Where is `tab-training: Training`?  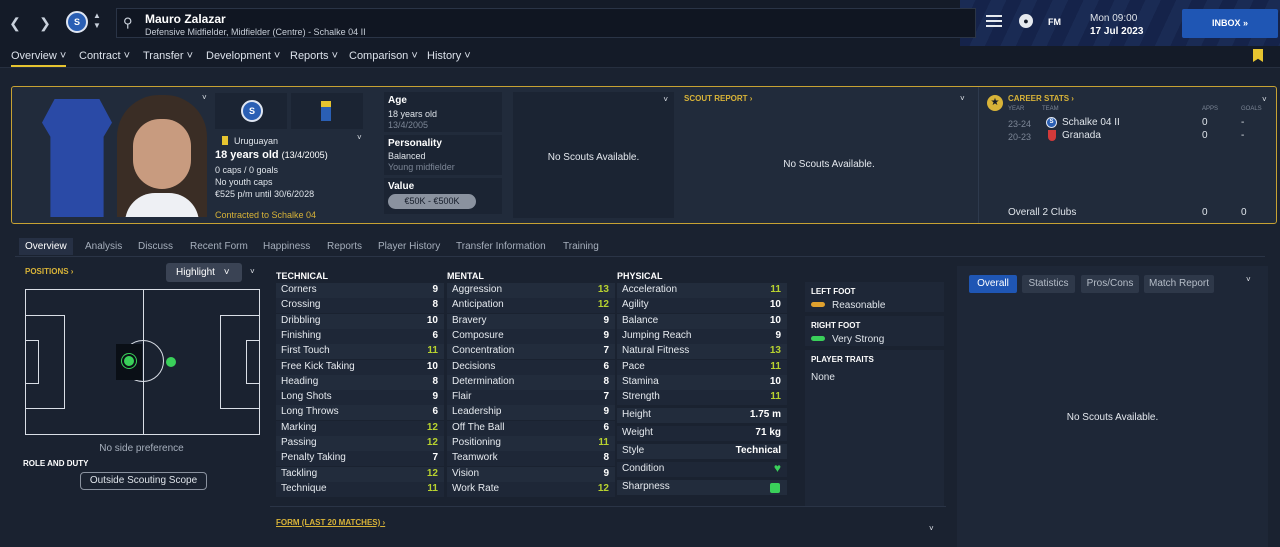 tab-training: Training is located at coordinates (581, 246).